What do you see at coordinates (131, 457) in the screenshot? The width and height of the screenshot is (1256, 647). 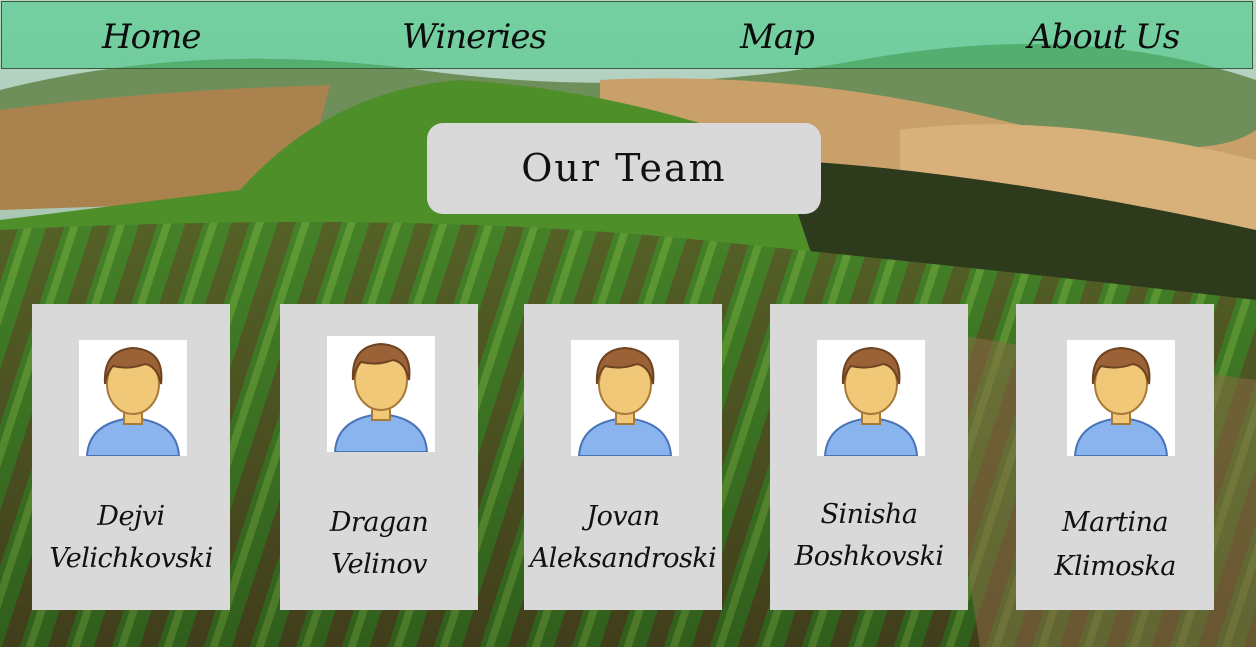 I see `team-member-card: Dejvi Velichkovski` at bounding box center [131, 457].